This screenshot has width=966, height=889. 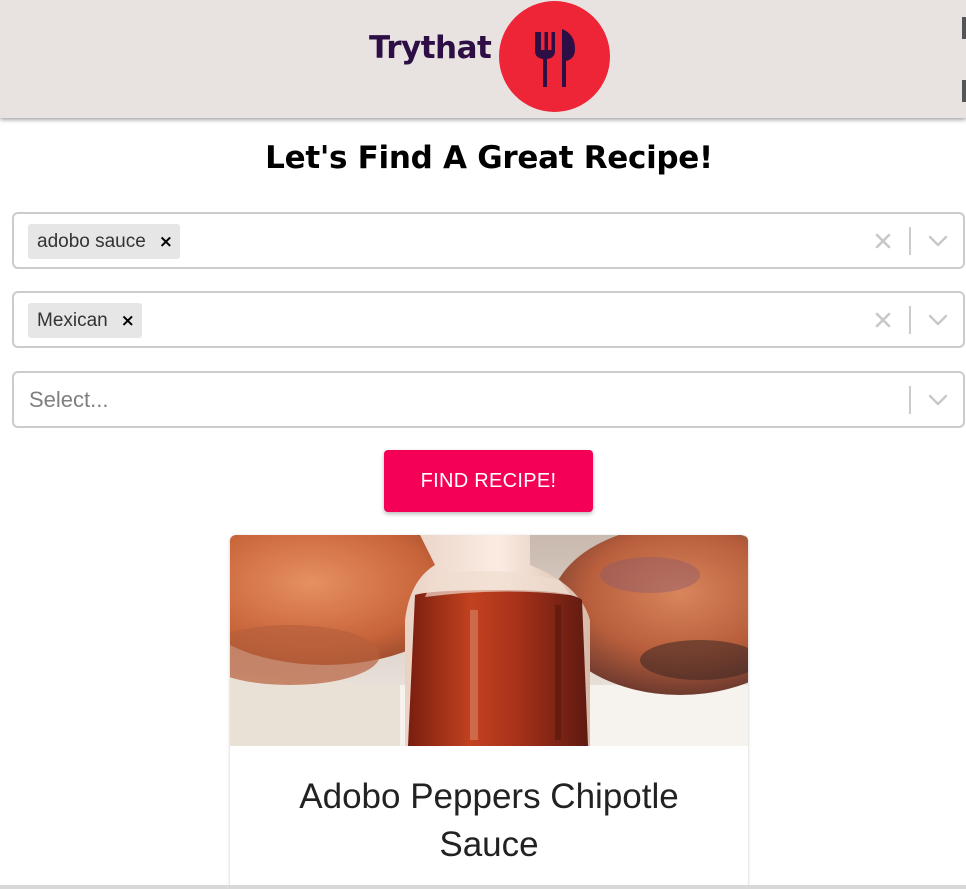 I want to click on selected-chip: adobo sauce ×, so click(x=104, y=241).